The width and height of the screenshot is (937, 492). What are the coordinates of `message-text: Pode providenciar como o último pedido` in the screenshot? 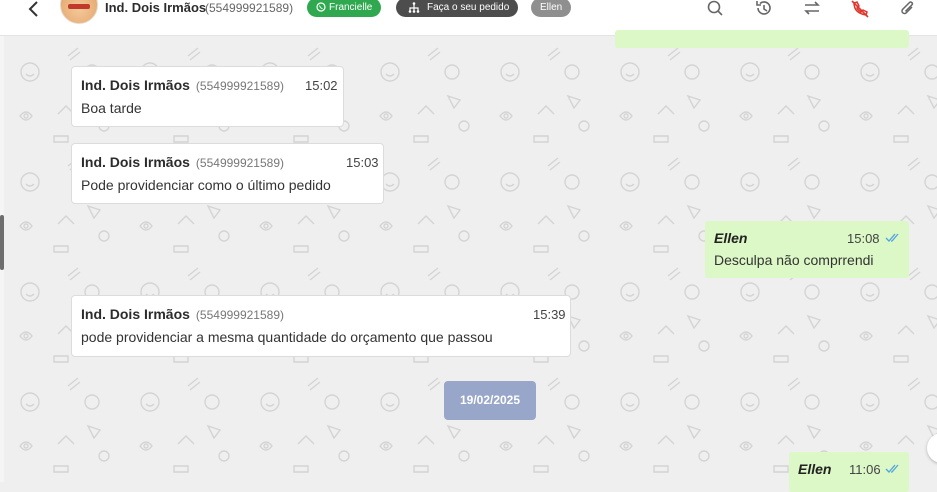 It's located at (206, 185).